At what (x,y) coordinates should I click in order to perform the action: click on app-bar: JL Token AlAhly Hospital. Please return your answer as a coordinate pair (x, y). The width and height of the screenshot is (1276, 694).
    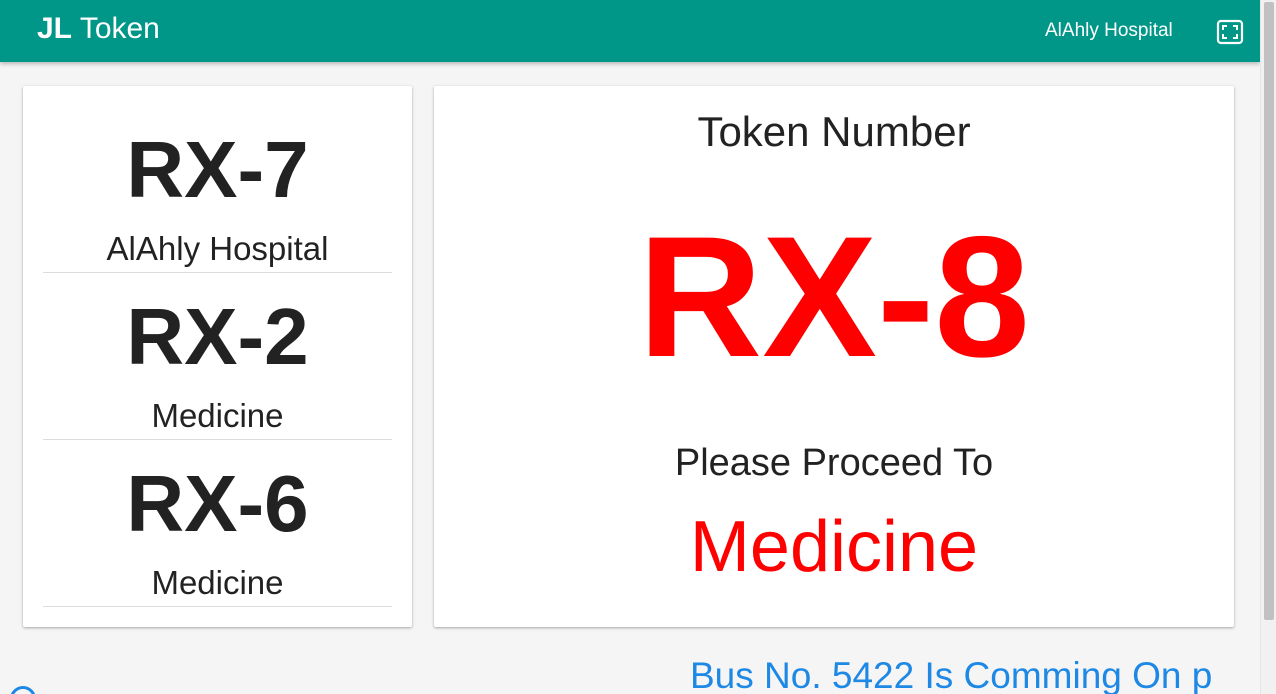
    Looking at the image, I should click on (630, 31).